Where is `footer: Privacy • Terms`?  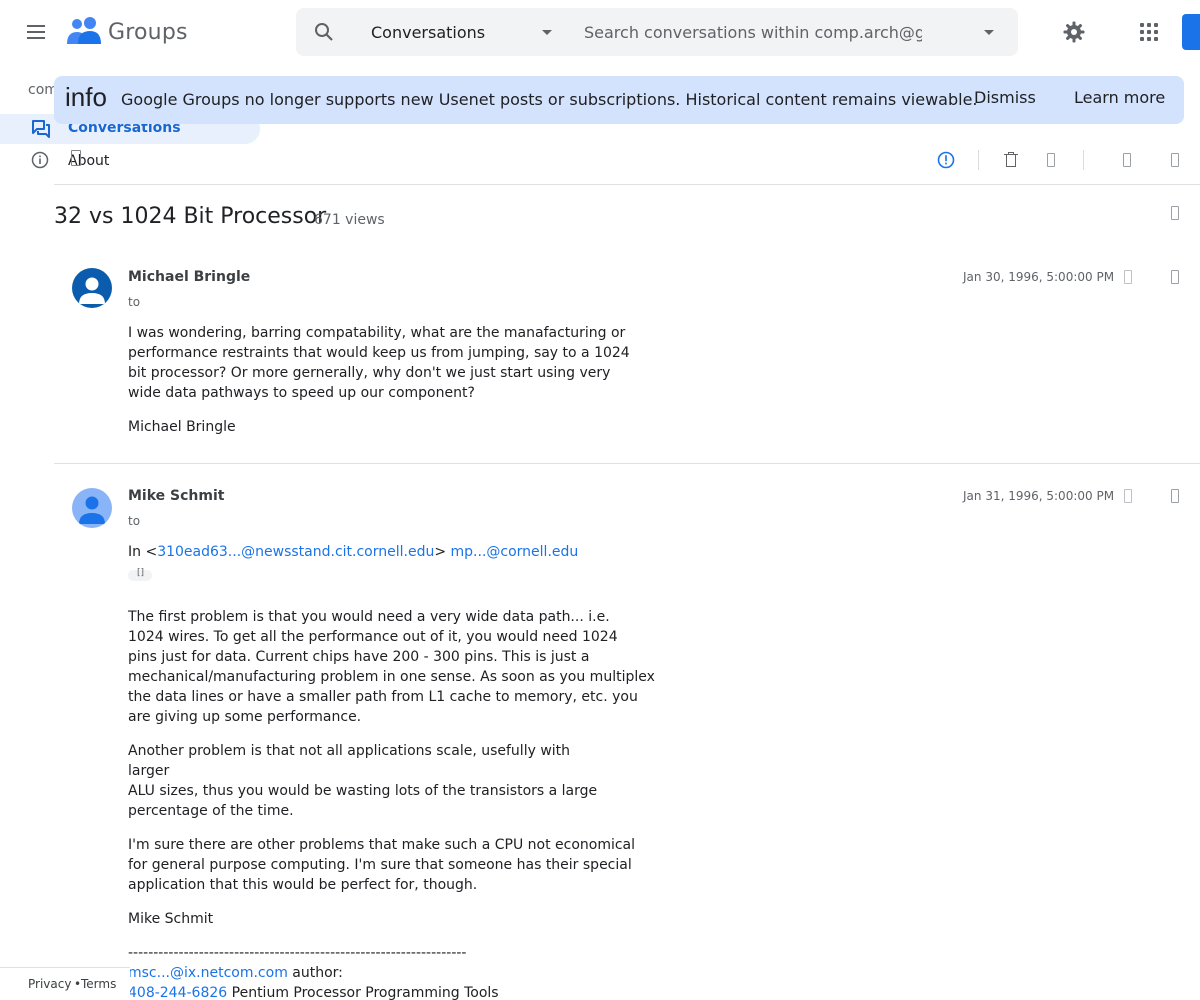
footer: Privacy • Terms is located at coordinates (65, 983).